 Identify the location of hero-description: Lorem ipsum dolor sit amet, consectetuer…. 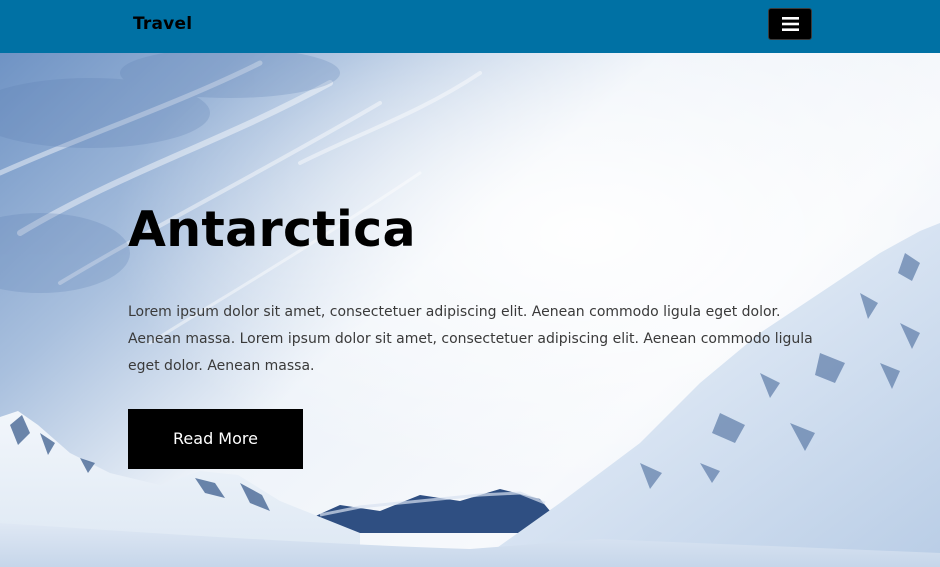
(470, 339).